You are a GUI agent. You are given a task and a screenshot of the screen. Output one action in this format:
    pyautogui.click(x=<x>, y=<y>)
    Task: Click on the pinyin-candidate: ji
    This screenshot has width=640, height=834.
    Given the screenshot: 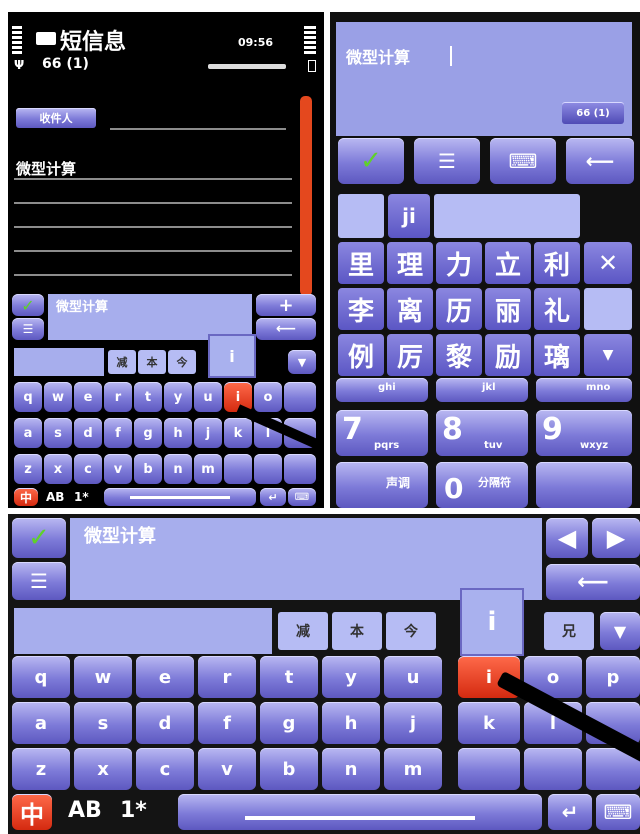 What is the action you would take?
    pyautogui.click(x=409, y=216)
    